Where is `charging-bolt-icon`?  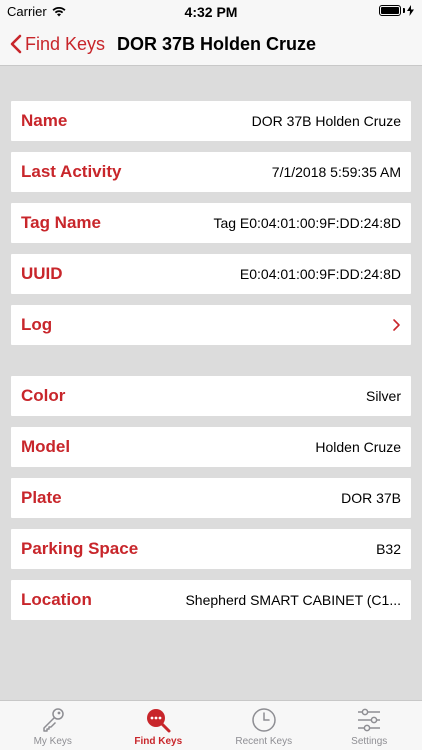
charging-bolt-icon is located at coordinates (410, 10).